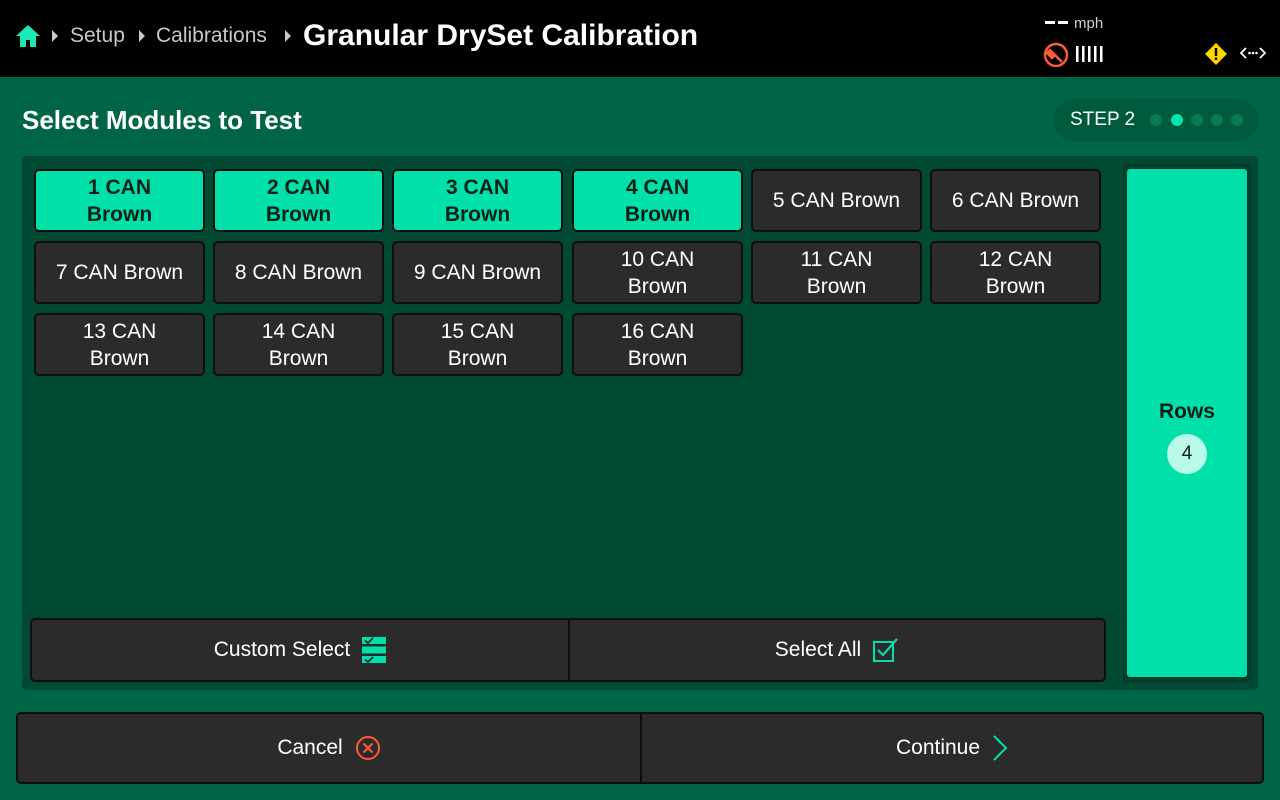 The width and height of the screenshot is (1280, 800). What do you see at coordinates (1103, 119) in the screenshot?
I see `step-label: STEP 2` at bounding box center [1103, 119].